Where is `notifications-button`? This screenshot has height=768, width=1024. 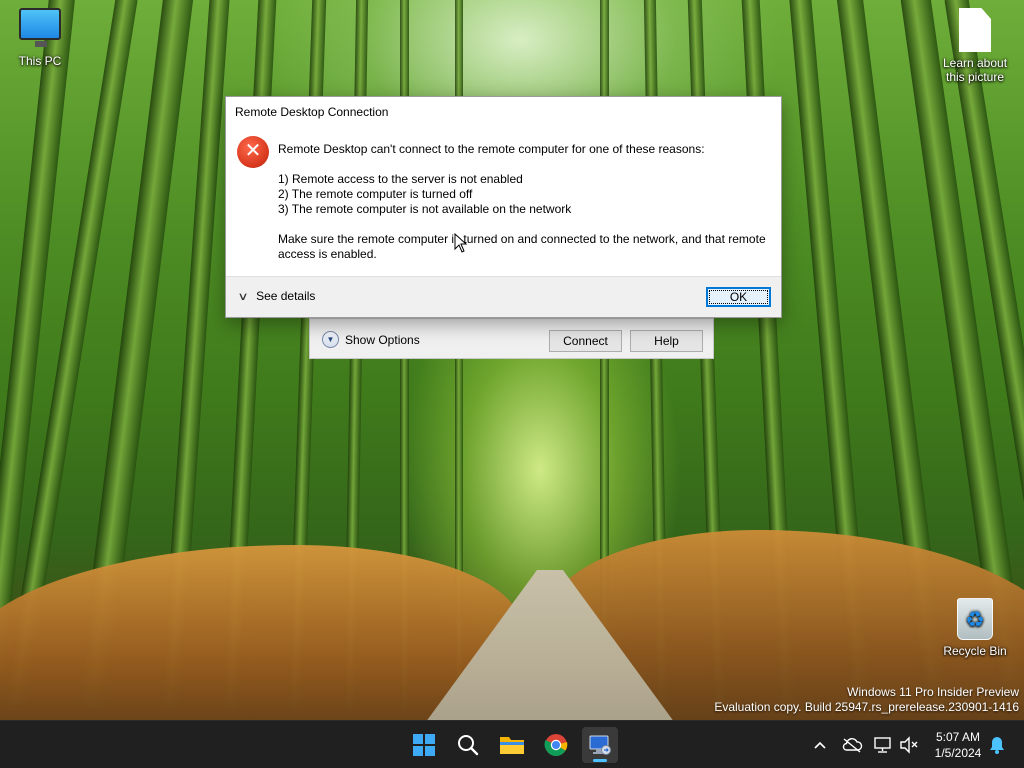
notifications-button is located at coordinates (997, 745).